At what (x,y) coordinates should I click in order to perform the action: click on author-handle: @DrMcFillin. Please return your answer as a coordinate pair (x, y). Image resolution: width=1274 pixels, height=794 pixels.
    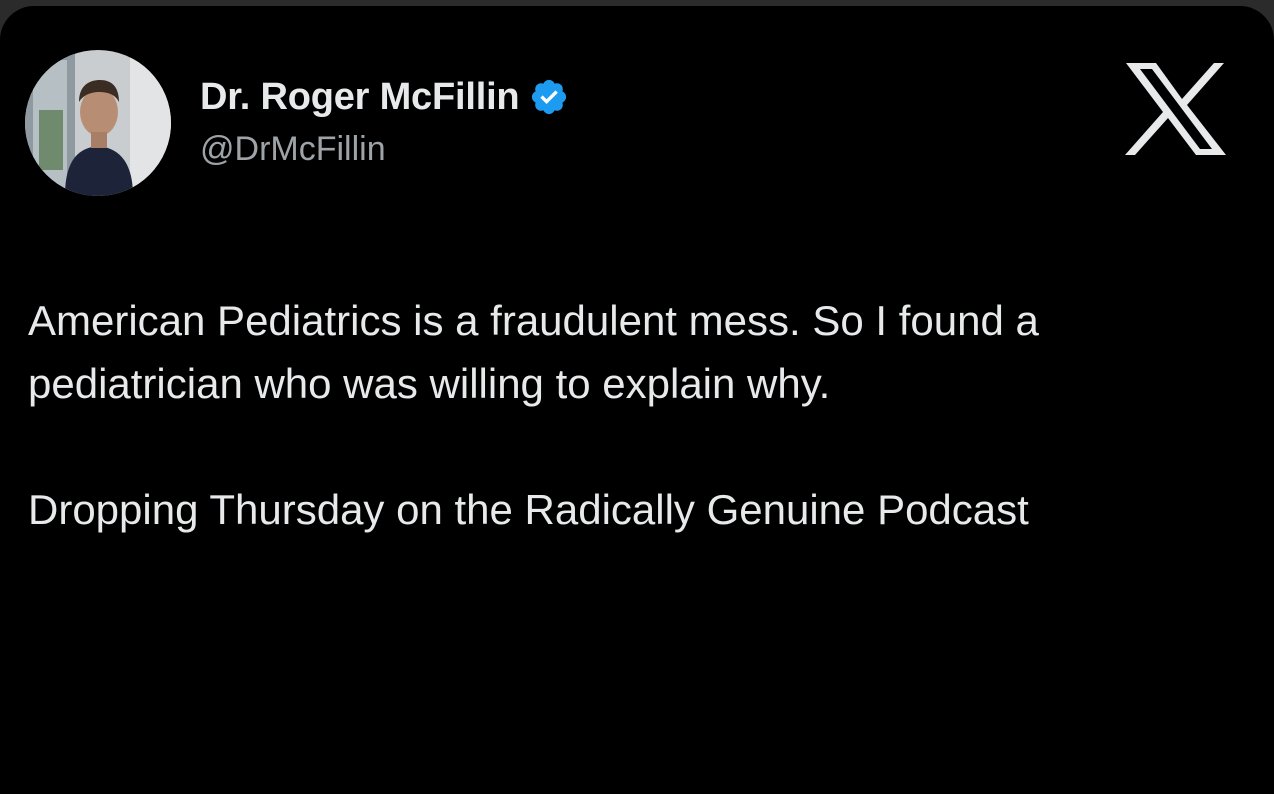
    Looking at the image, I should click on (293, 149).